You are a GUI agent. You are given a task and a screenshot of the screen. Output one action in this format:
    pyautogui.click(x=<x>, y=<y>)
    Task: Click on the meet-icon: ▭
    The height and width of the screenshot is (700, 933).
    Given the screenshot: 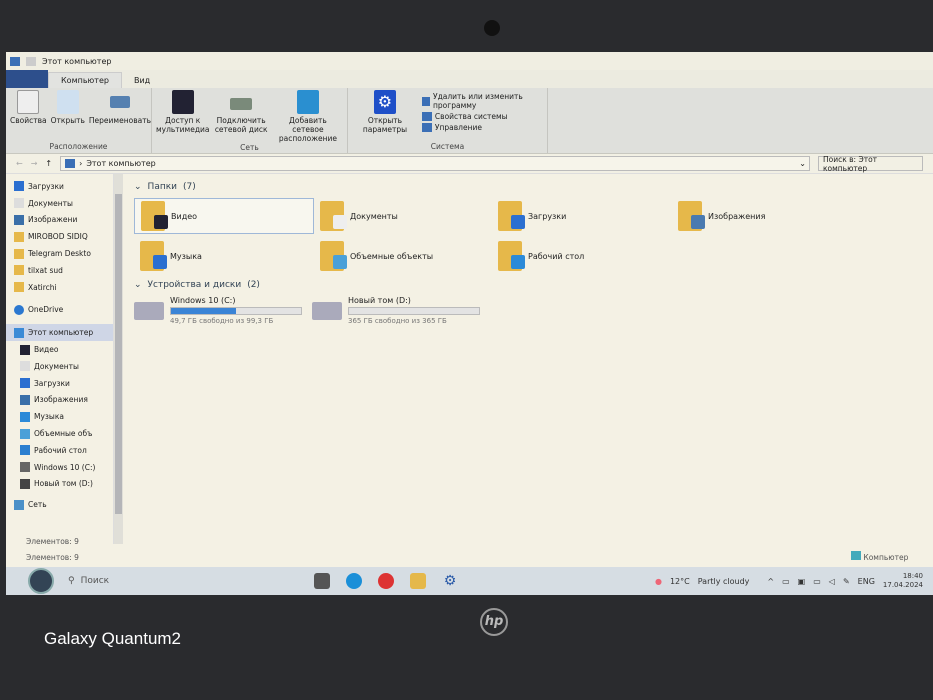 What is the action you would take?
    pyautogui.click(x=786, y=581)
    